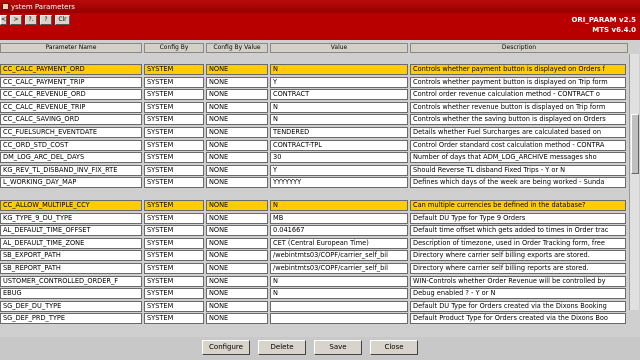 The image size is (640, 360). What do you see at coordinates (339, 231) in the screenshot?
I see `value-cell: 0.041667` at bounding box center [339, 231].